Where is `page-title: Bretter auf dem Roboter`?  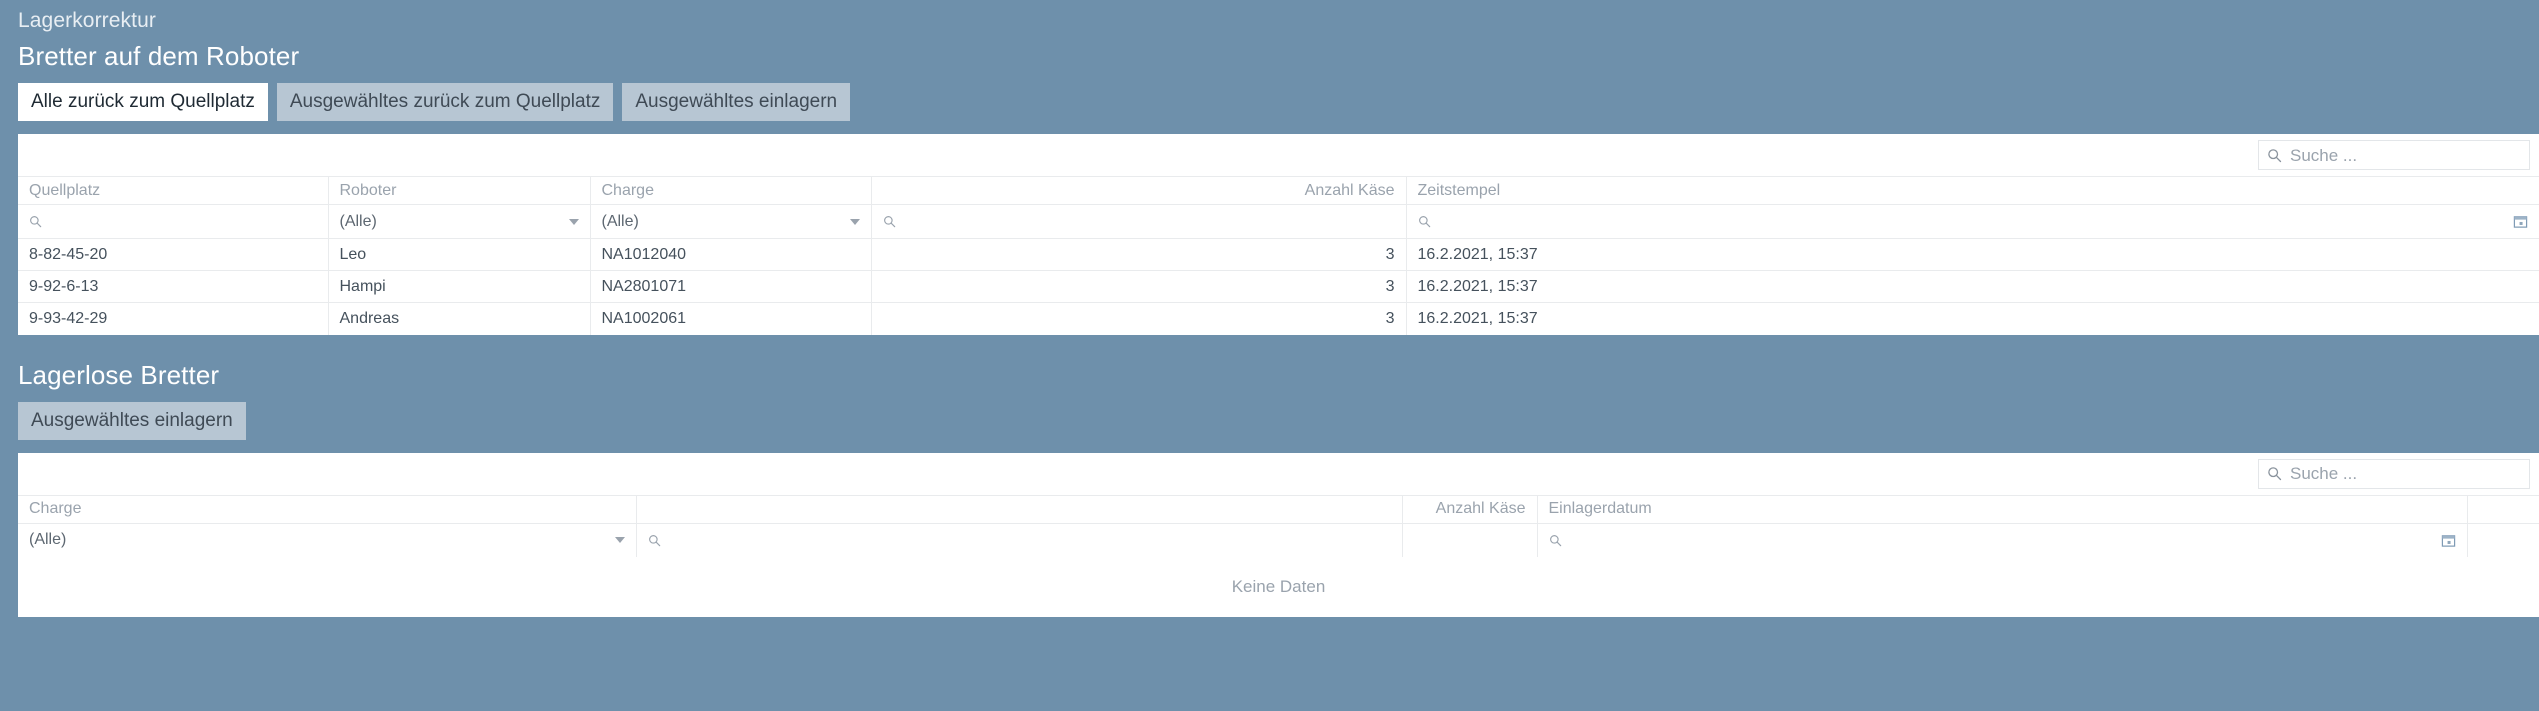
page-title: Bretter auf dem Roboter is located at coordinates (159, 56).